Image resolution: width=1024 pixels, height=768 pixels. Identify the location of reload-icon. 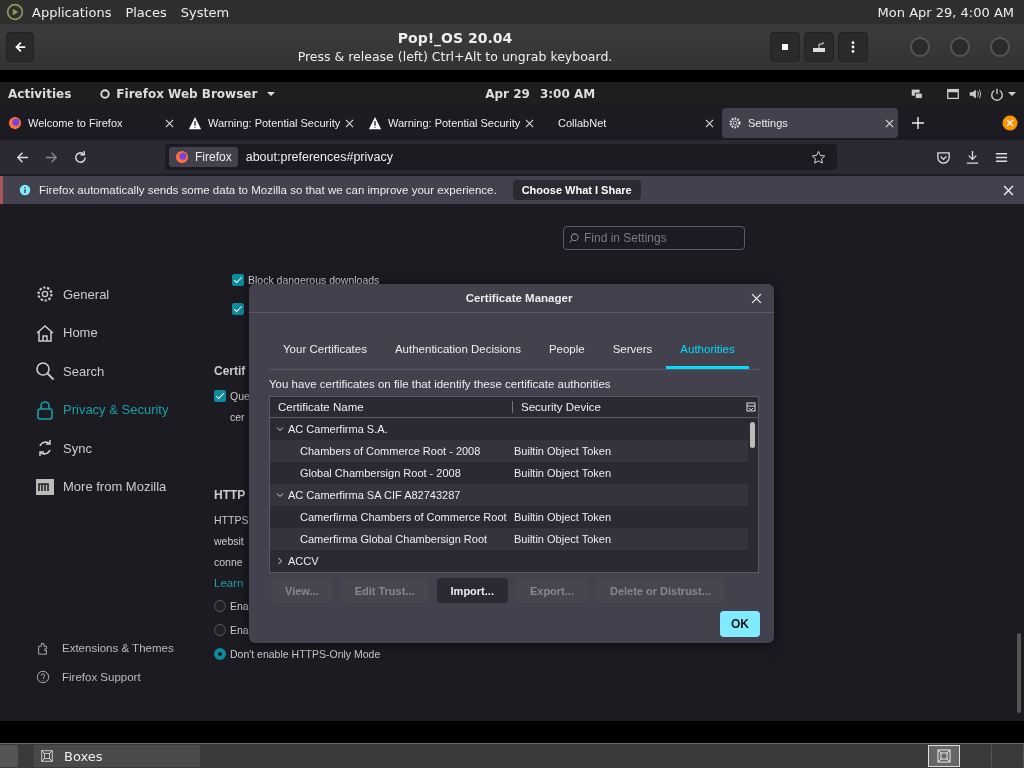
(80, 157).